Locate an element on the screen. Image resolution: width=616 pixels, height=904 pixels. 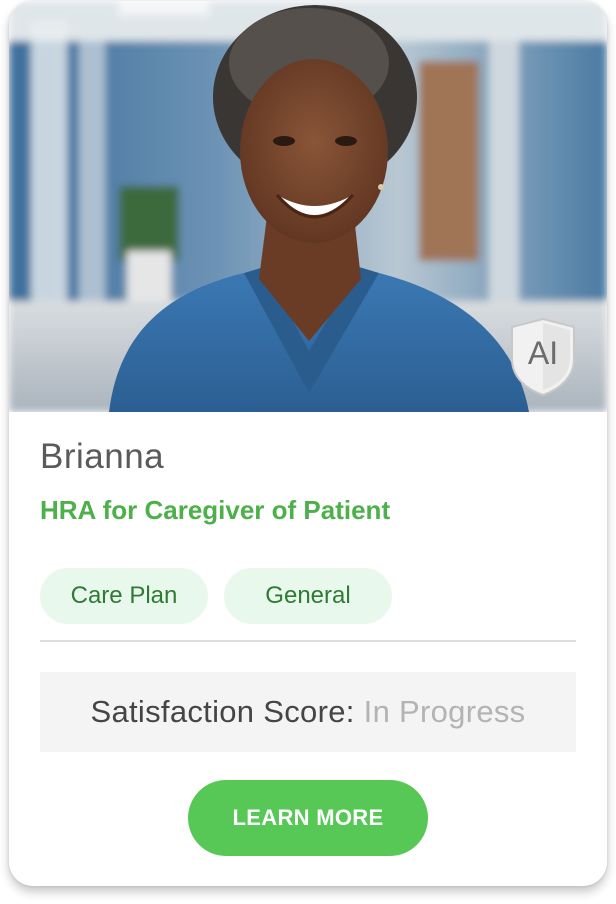
ai-badge: AI is located at coordinates (543, 357).